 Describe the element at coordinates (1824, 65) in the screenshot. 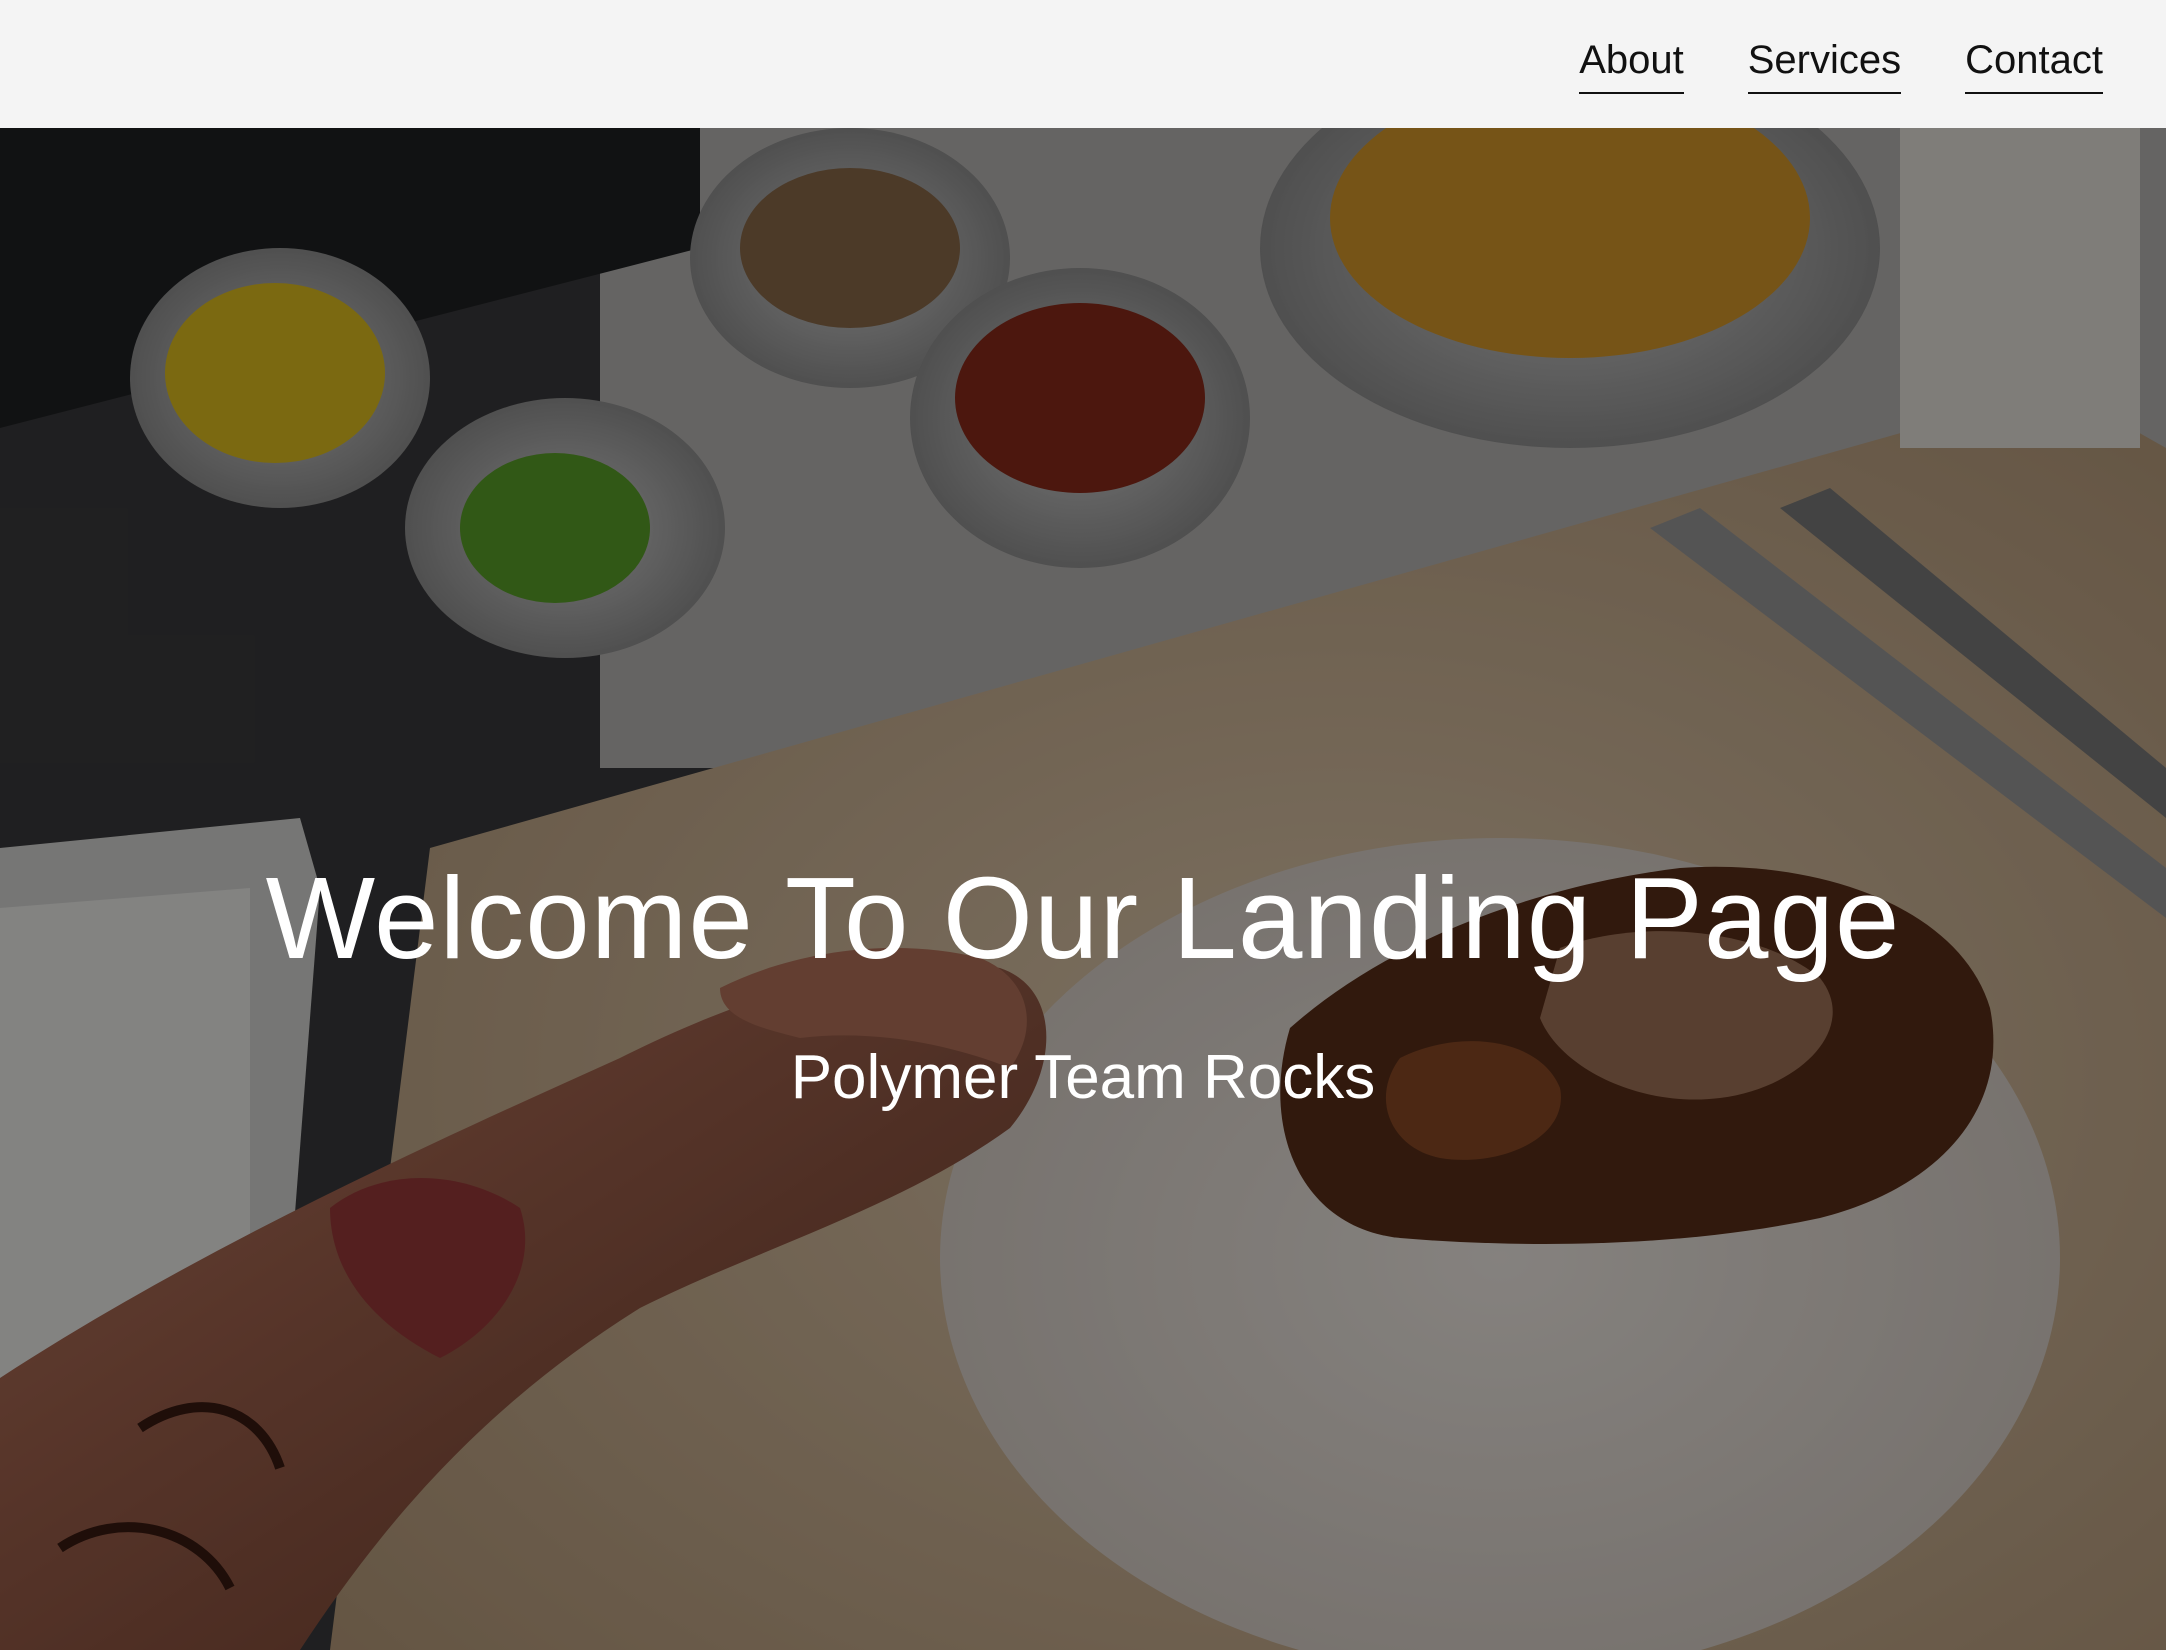

I see `nav-link-services: Services` at that location.